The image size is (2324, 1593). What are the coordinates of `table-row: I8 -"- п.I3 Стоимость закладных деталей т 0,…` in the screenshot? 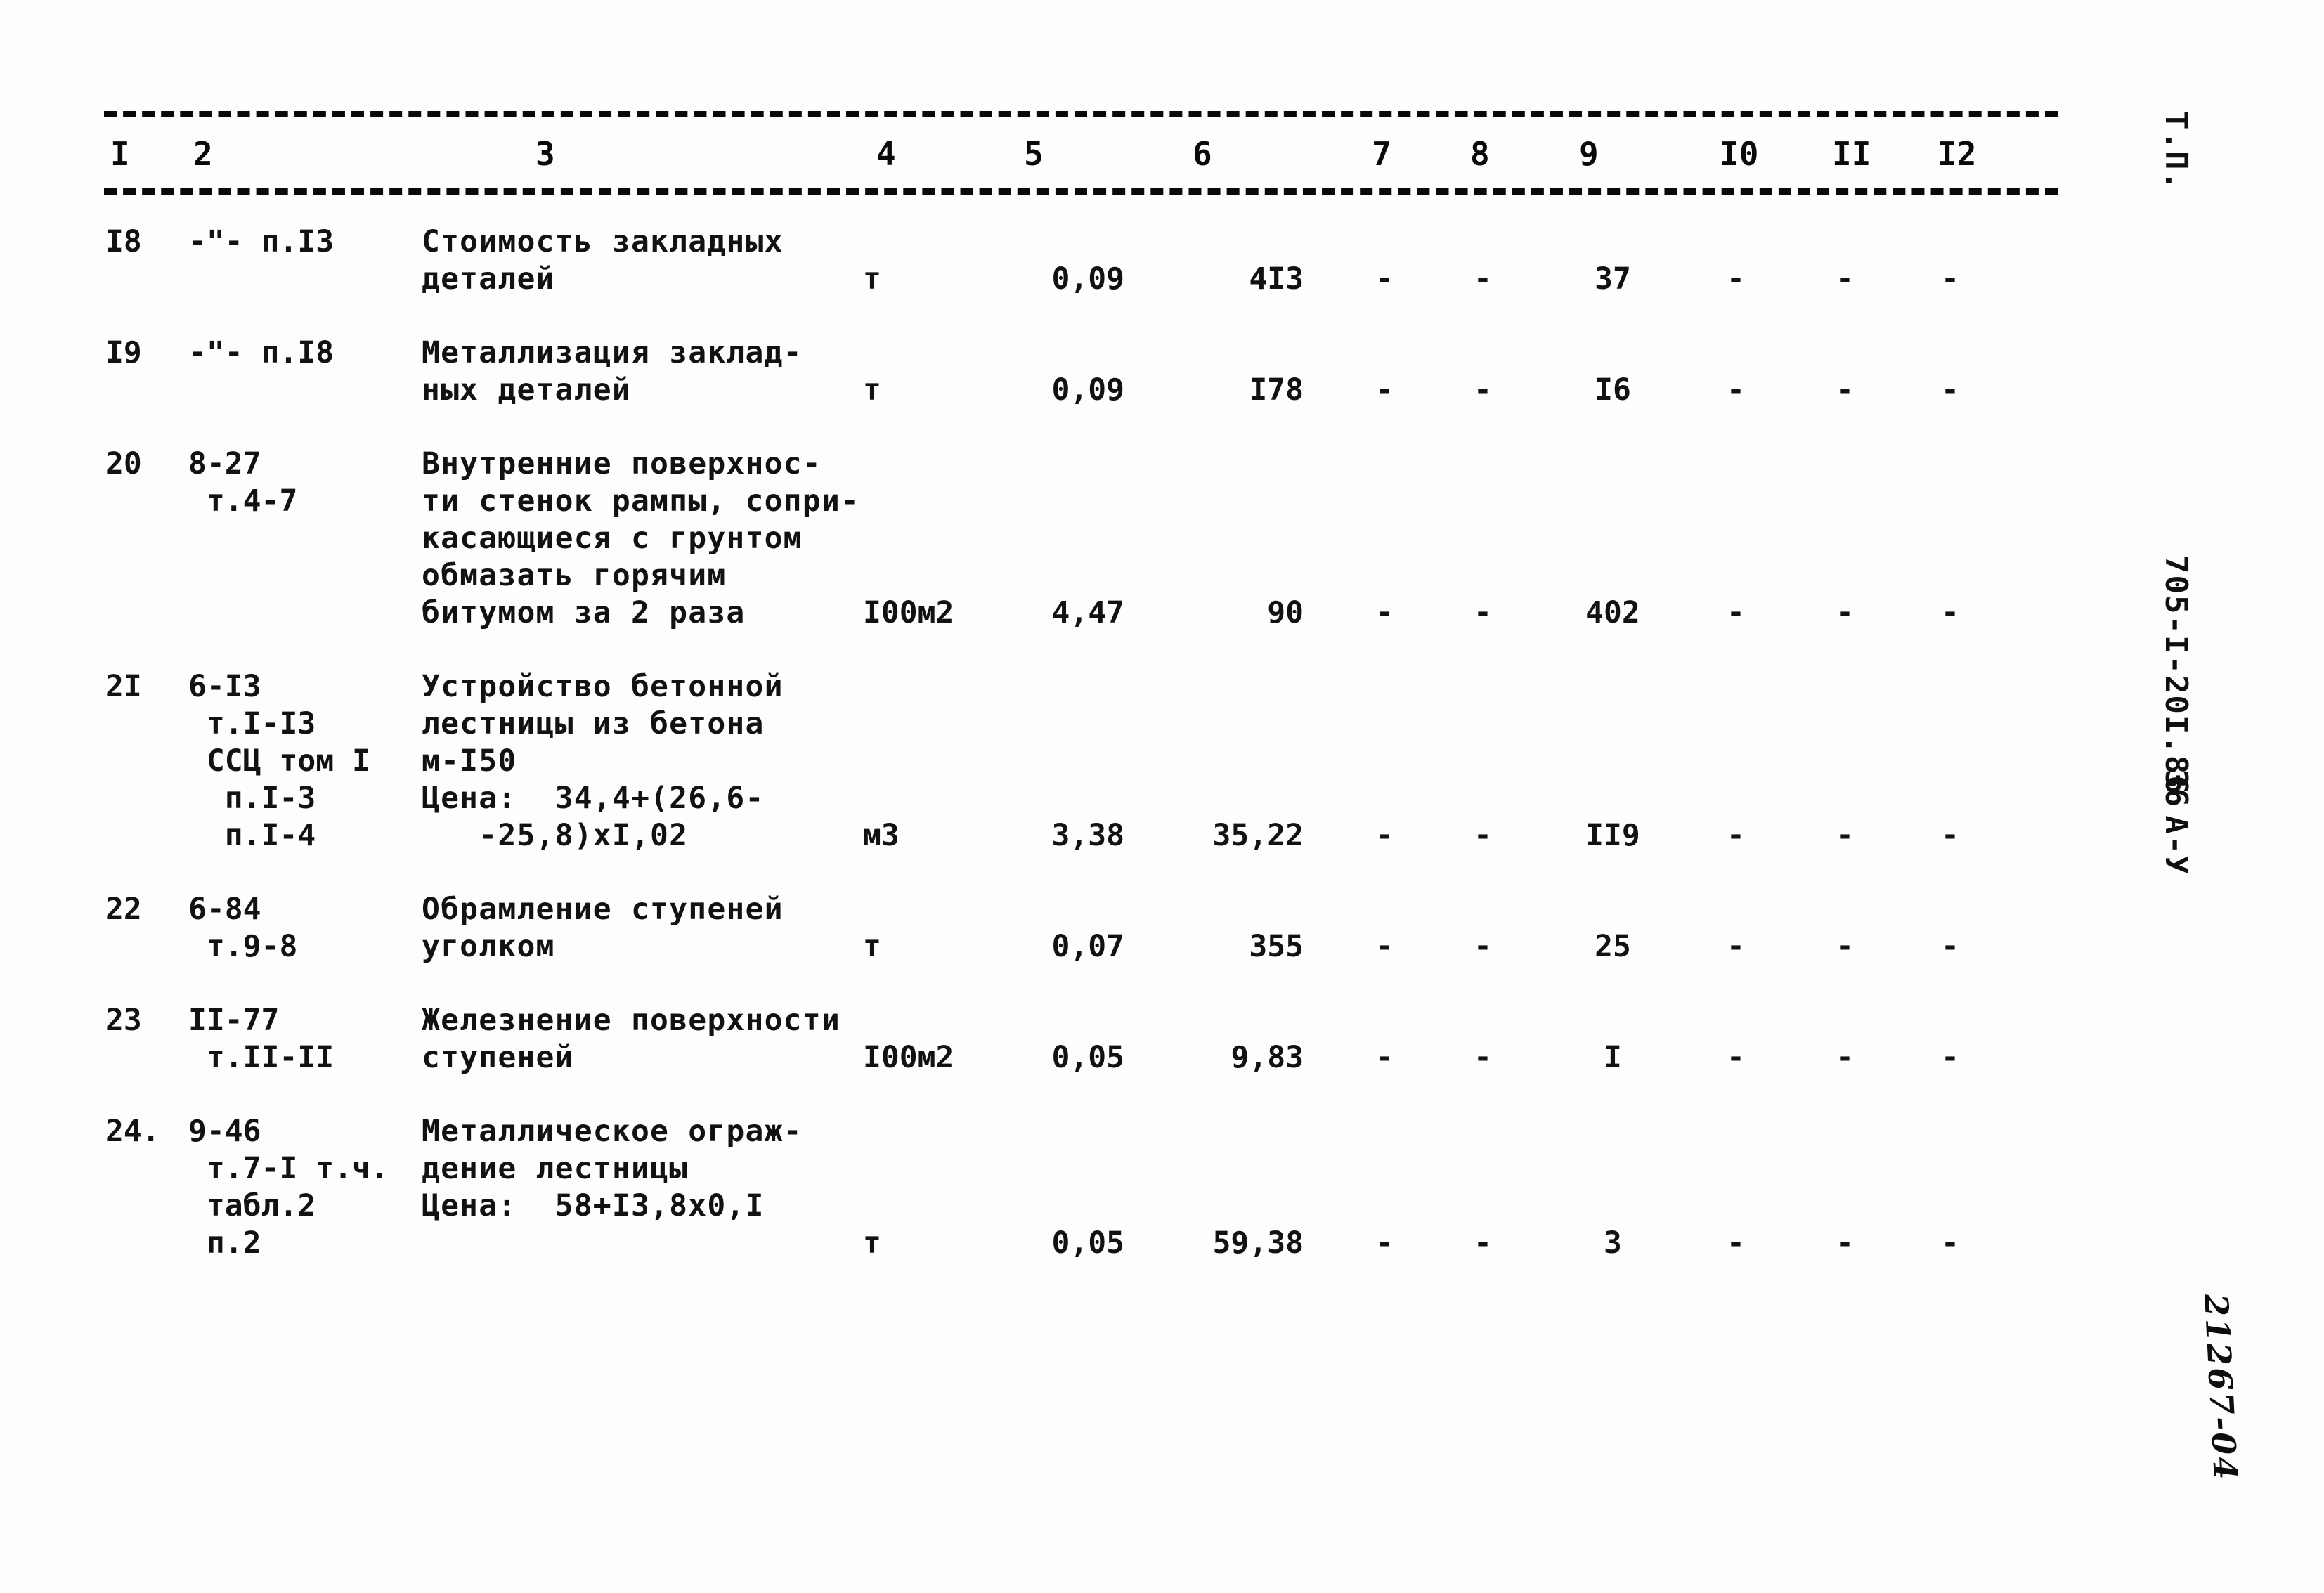 It's located at (1054, 278).